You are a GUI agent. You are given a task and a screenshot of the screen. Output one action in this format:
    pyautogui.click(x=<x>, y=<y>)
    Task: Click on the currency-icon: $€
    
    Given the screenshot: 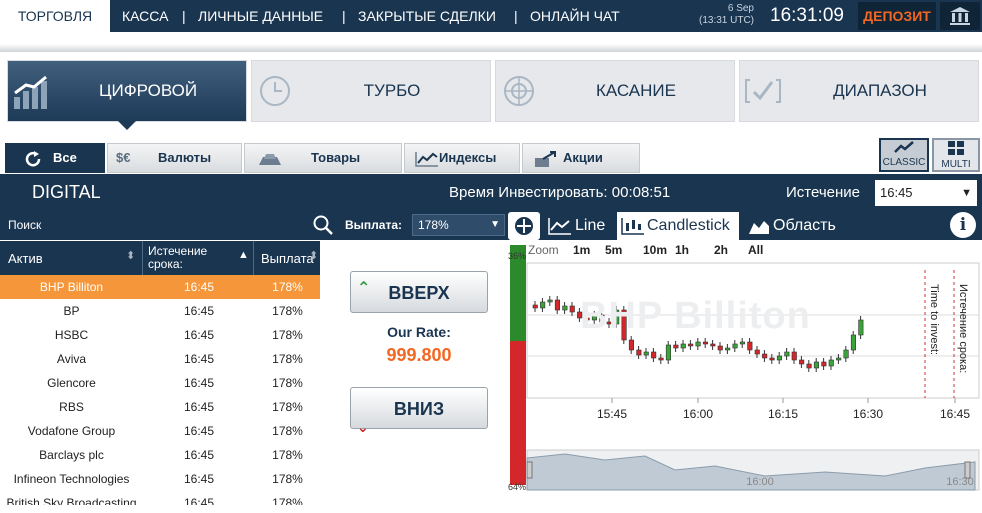 What is the action you would take?
    pyautogui.click(x=123, y=157)
    